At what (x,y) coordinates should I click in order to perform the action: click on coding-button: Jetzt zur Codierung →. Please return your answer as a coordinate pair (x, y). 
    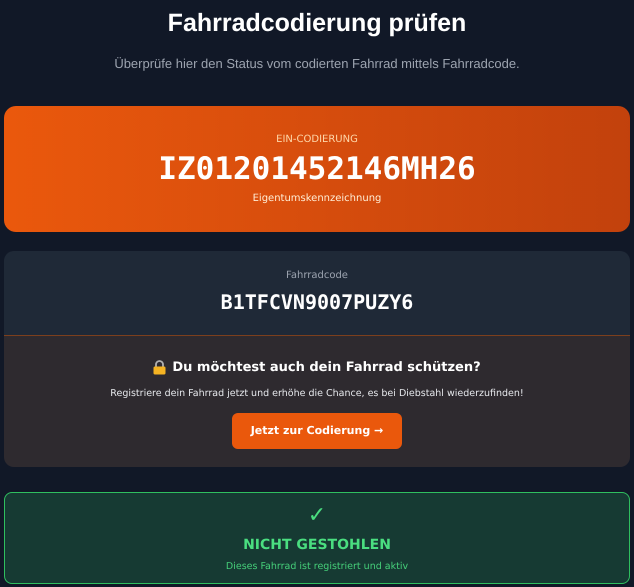
    Looking at the image, I should click on (317, 431).